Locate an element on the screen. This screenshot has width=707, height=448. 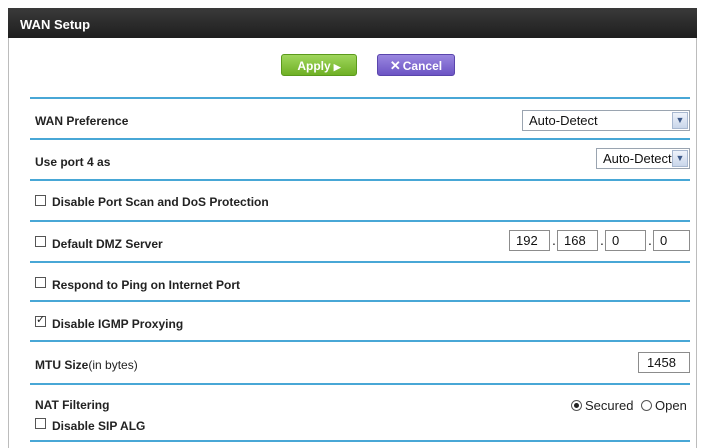
dmz-row: Default DMZ Server 192 . 168 . 0 . 0 is located at coordinates (360, 242).